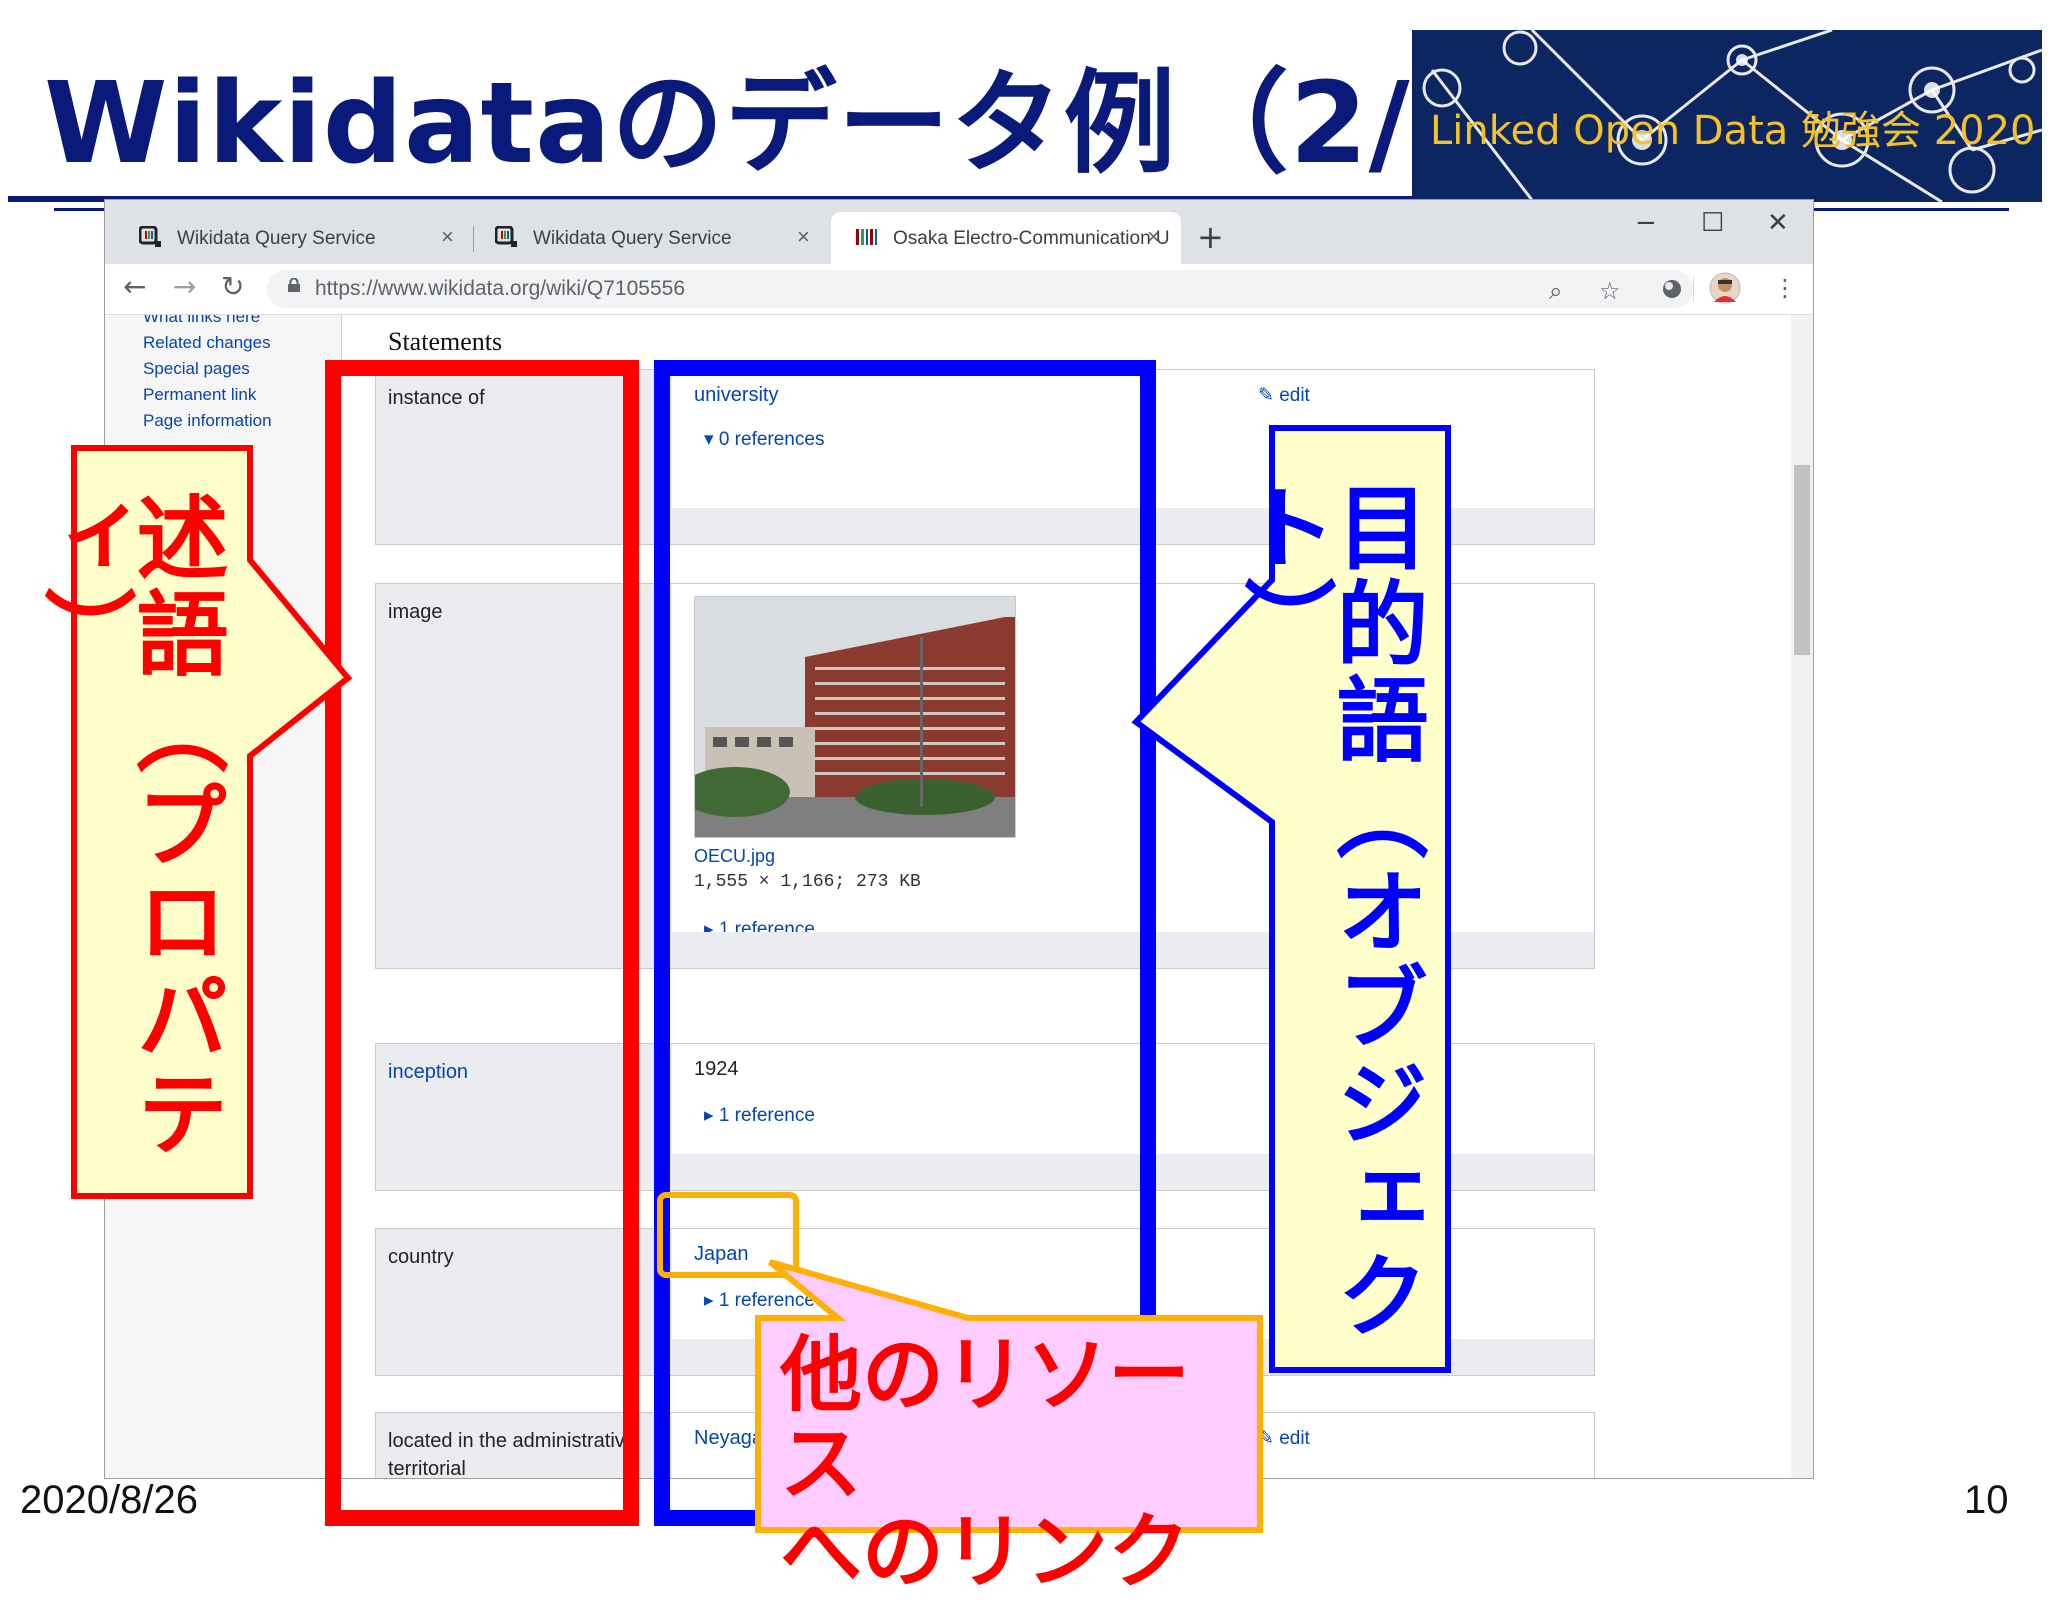  Describe the element at coordinates (128, 826) in the screenshot. I see `predicate-callout-text: 述語（プロパティ）` at that location.